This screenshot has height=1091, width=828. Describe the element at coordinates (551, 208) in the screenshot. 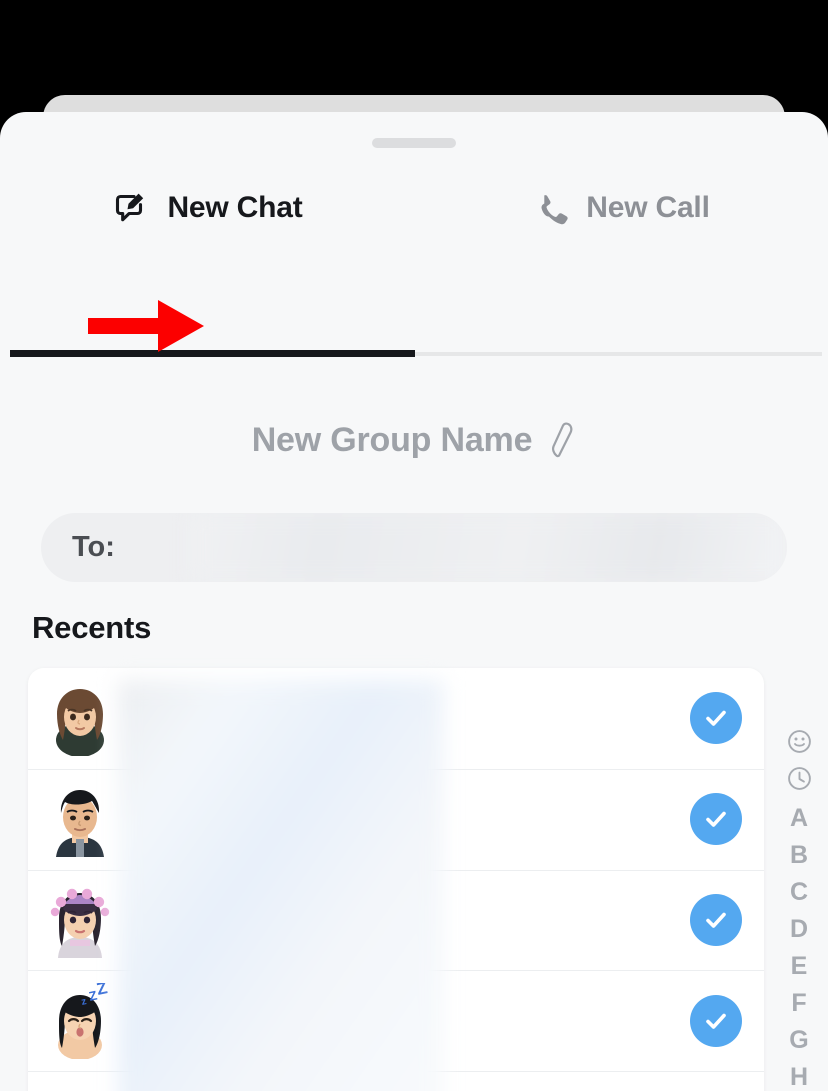

I see `phone-icon` at that location.